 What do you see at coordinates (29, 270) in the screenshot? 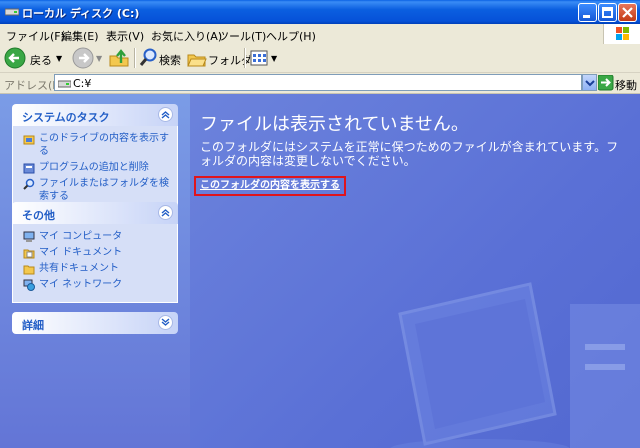
I see `shared-documents-icon` at bounding box center [29, 270].